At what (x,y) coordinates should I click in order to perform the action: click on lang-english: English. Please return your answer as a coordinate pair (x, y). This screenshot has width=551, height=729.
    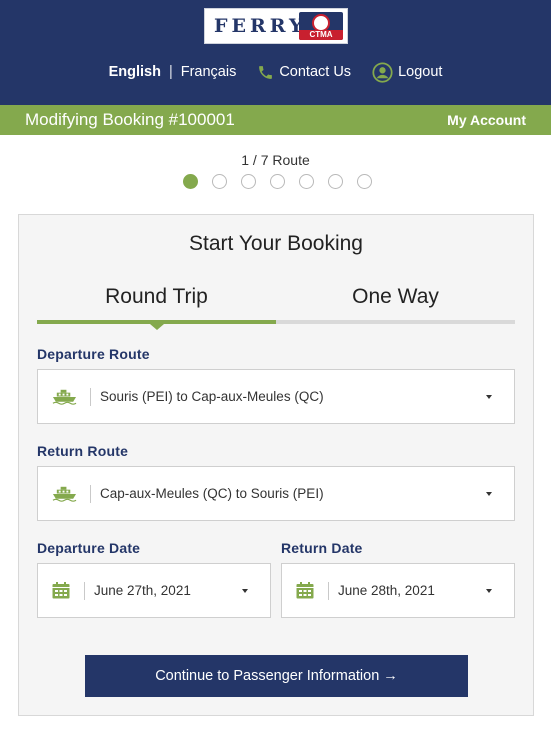
    Looking at the image, I should click on (135, 72).